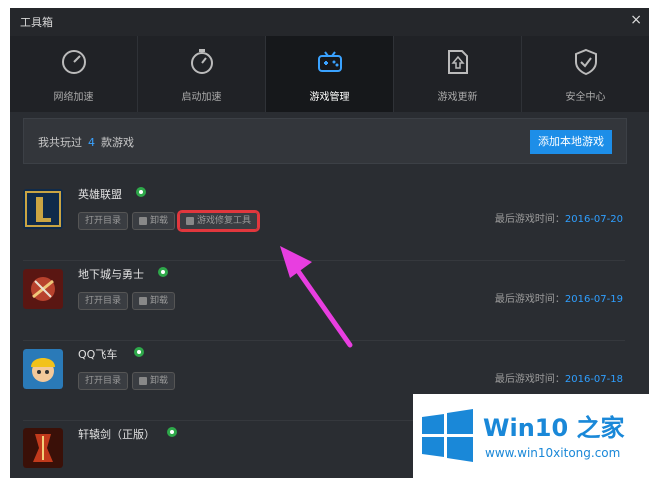 The image size is (649, 478). What do you see at coordinates (224, 221) in the screenshot?
I see `repair-label: 游戏修复工具` at bounding box center [224, 221].